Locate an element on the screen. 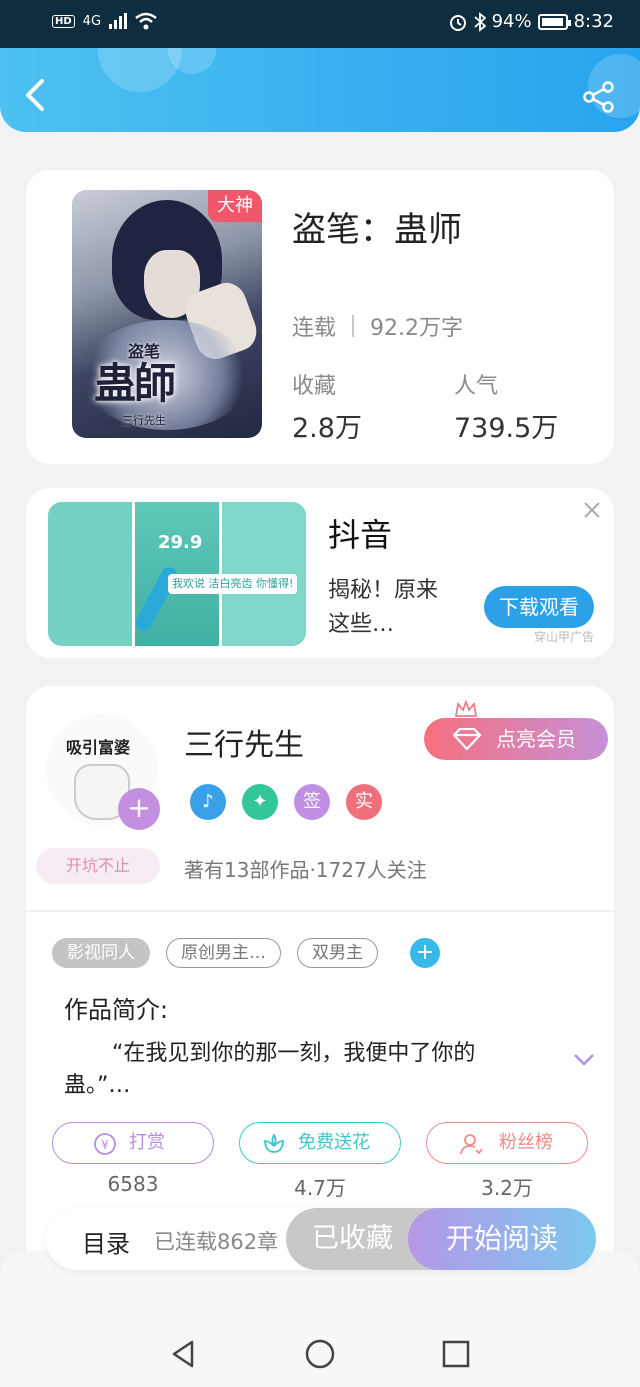  wifi-icon is located at coordinates (146, 21).